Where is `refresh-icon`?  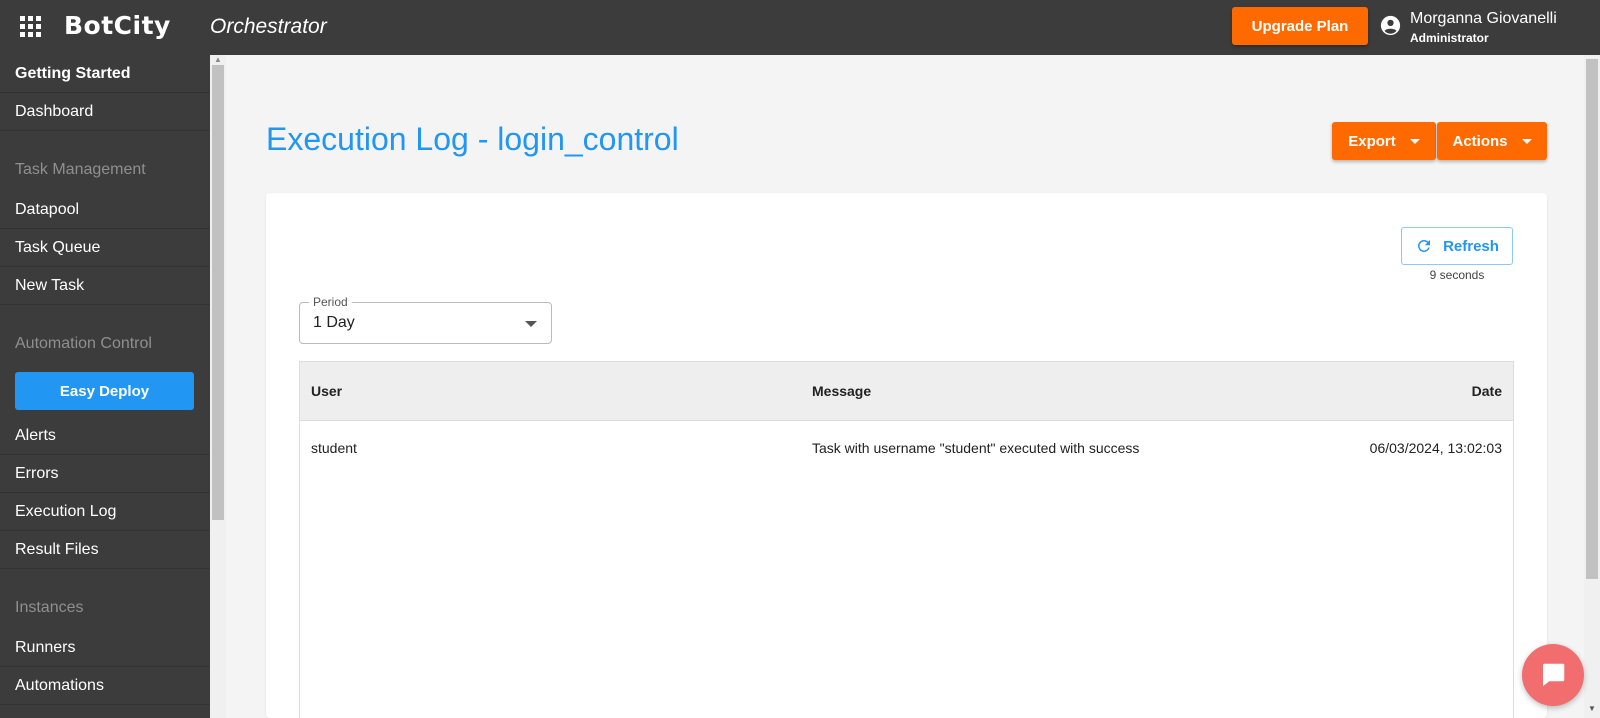 refresh-icon is located at coordinates (1424, 245).